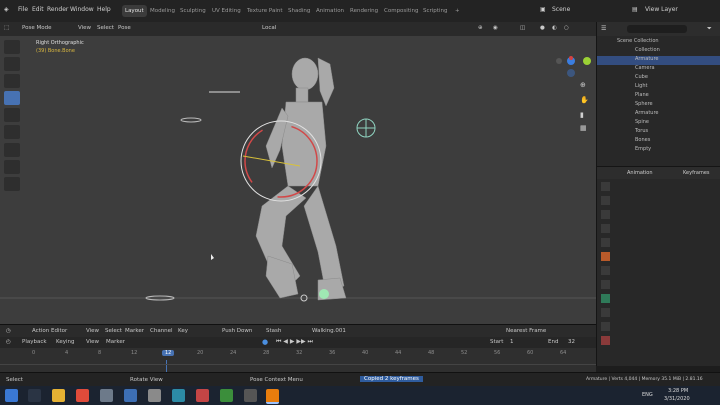  What do you see at coordinates (658, 60) in the screenshot?
I see `outliner-row-selected: Armature` at bounding box center [658, 60].